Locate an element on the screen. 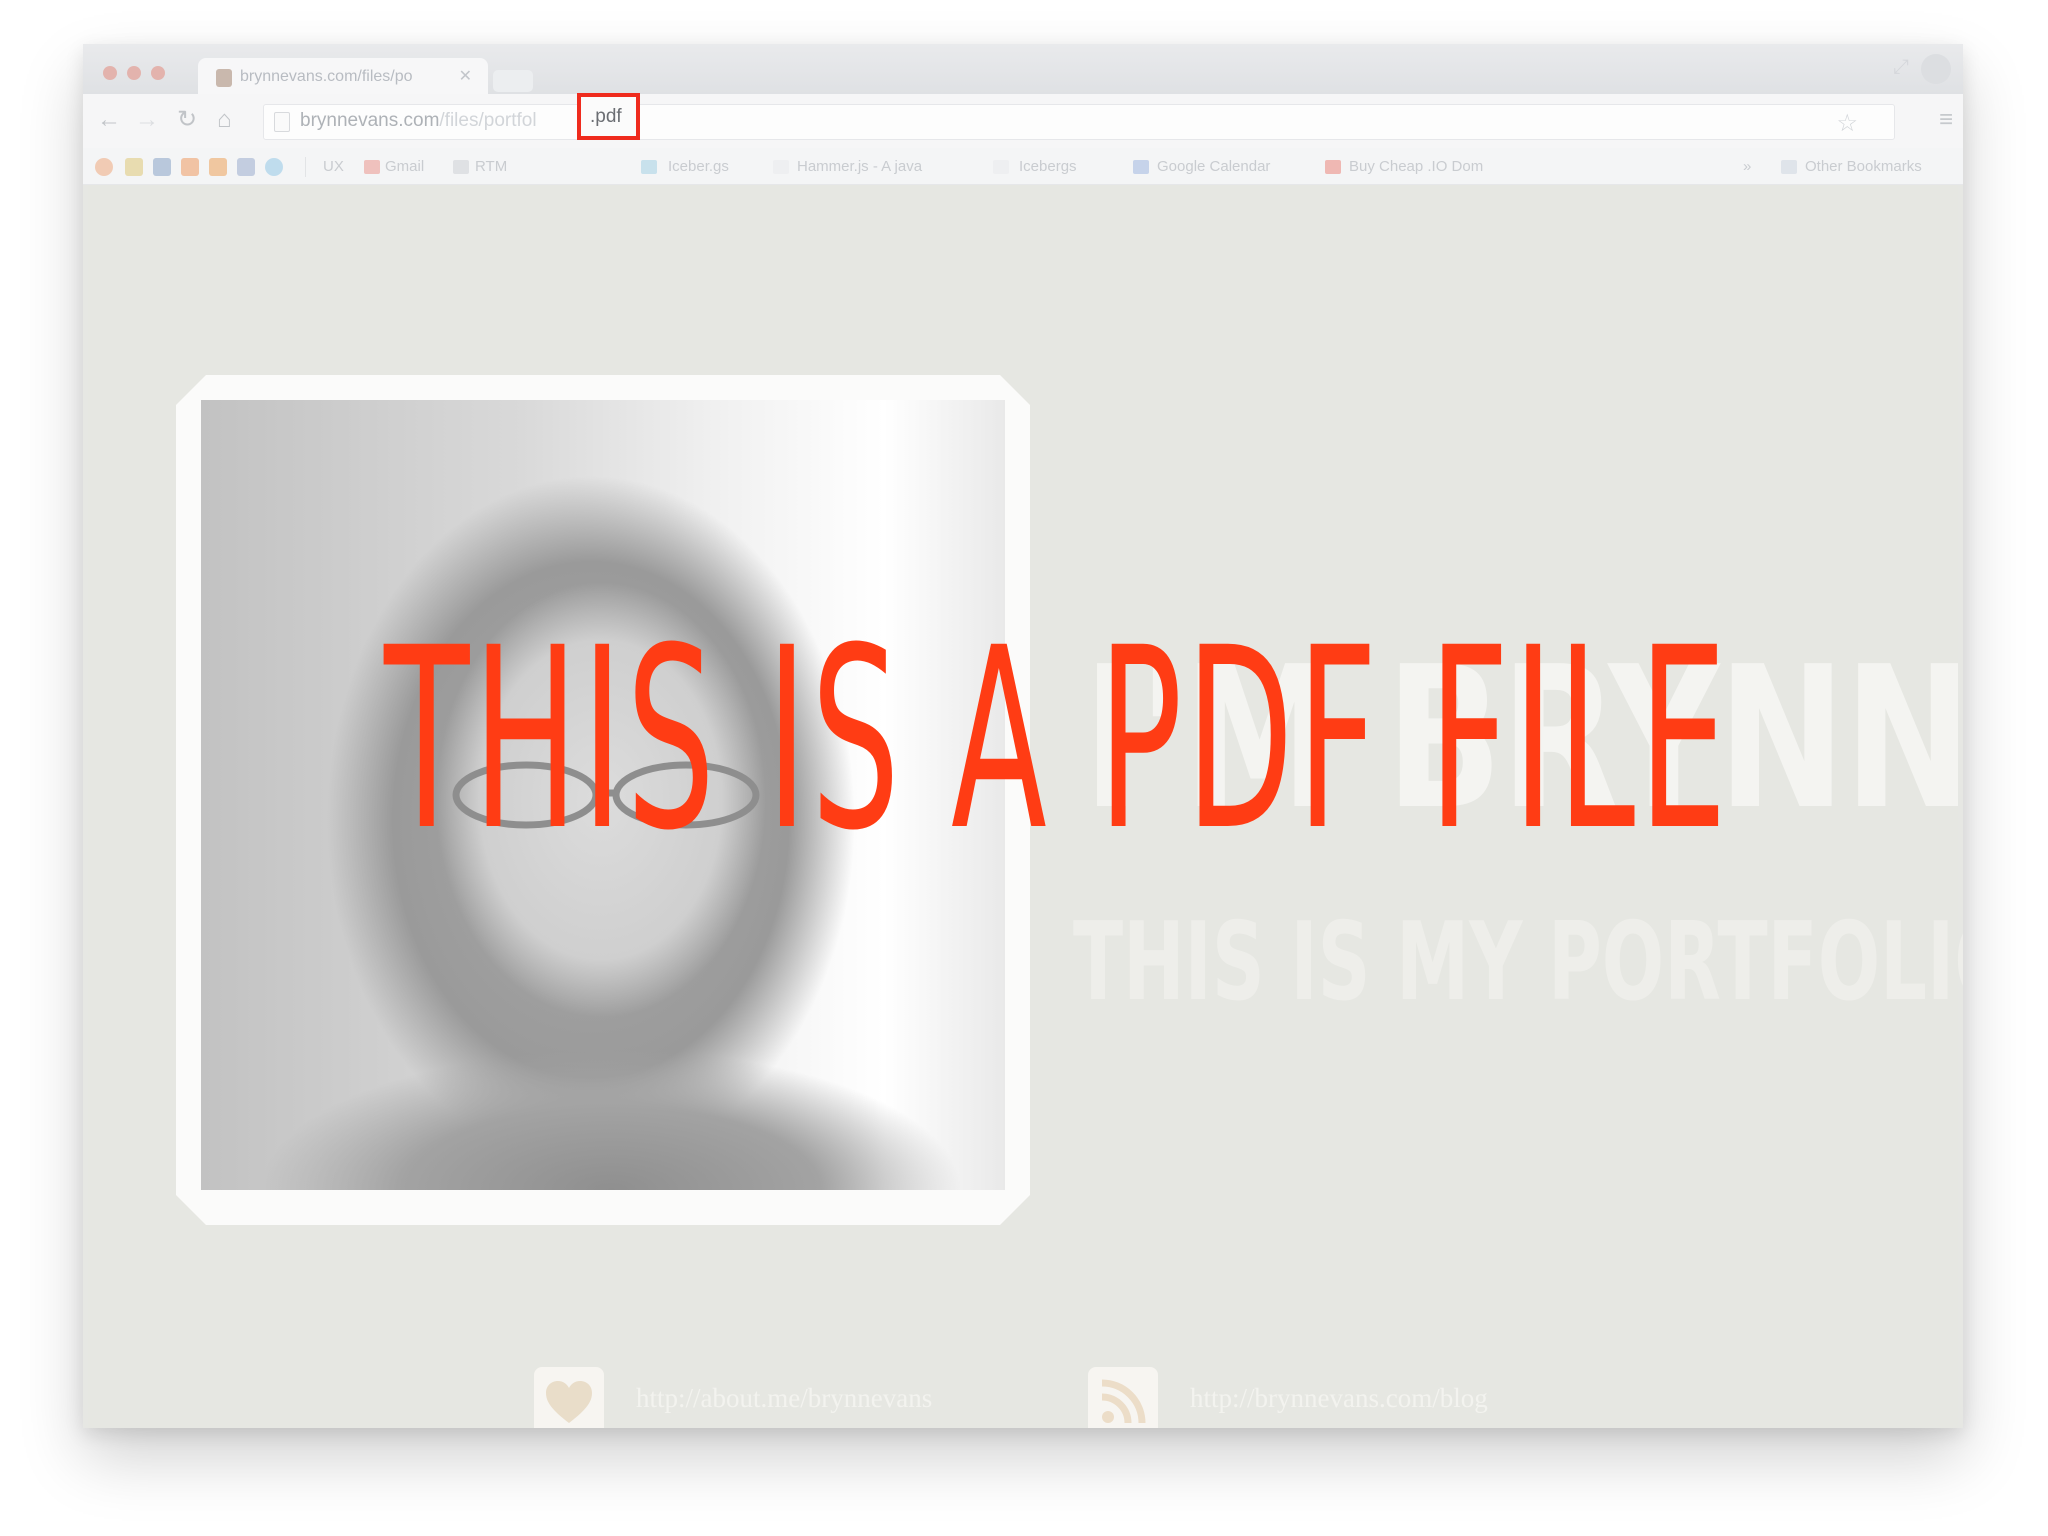  new-tab-button is located at coordinates (513, 81).